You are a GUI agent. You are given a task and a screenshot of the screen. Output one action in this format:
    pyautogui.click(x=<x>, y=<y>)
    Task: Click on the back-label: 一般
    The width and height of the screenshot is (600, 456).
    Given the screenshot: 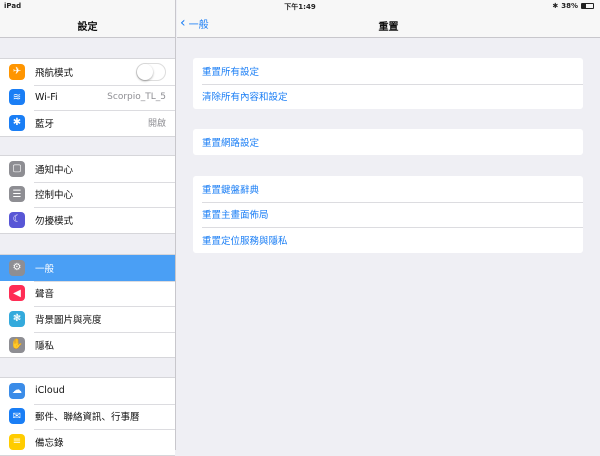 What is the action you would take?
    pyautogui.click(x=198, y=25)
    